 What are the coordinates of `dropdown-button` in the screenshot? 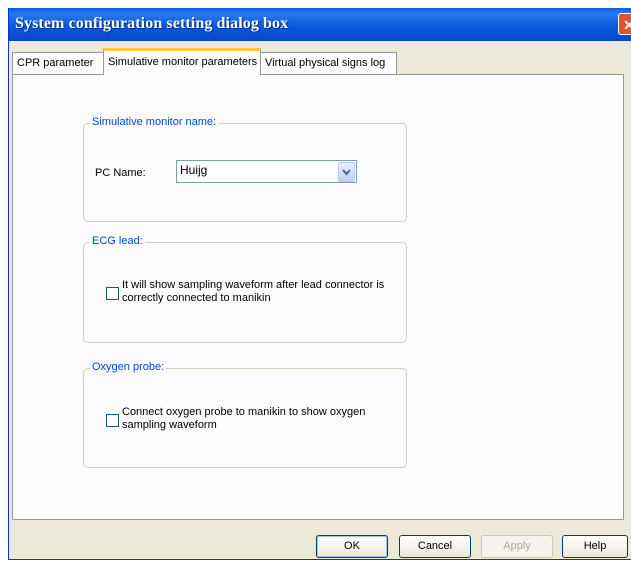 It's located at (346, 172).